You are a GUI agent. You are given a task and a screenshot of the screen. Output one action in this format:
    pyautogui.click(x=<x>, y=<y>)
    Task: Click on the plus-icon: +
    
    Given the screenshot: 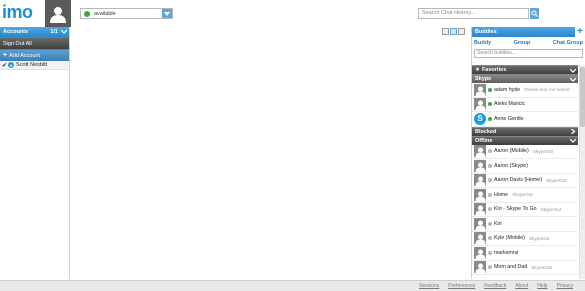 What is the action you would take?
    pyautogui.click(x=5, y=55)
    